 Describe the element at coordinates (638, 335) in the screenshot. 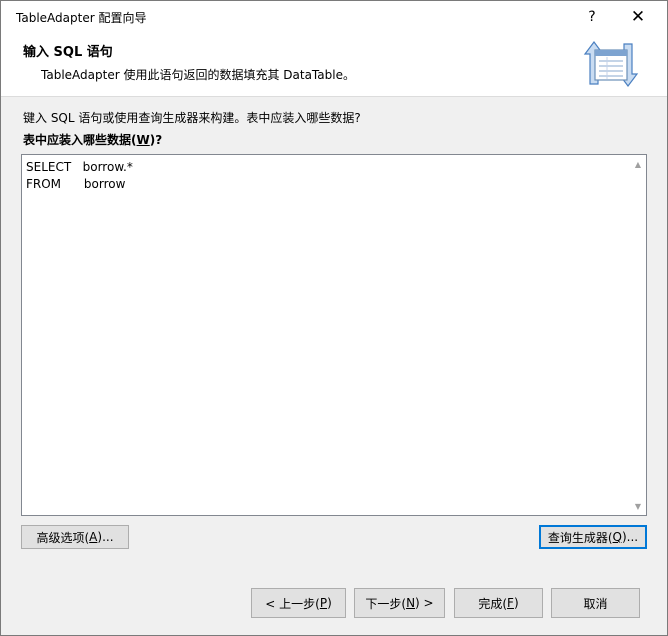

I see `vertical-scrollbar: ▲ ▼` at that location.